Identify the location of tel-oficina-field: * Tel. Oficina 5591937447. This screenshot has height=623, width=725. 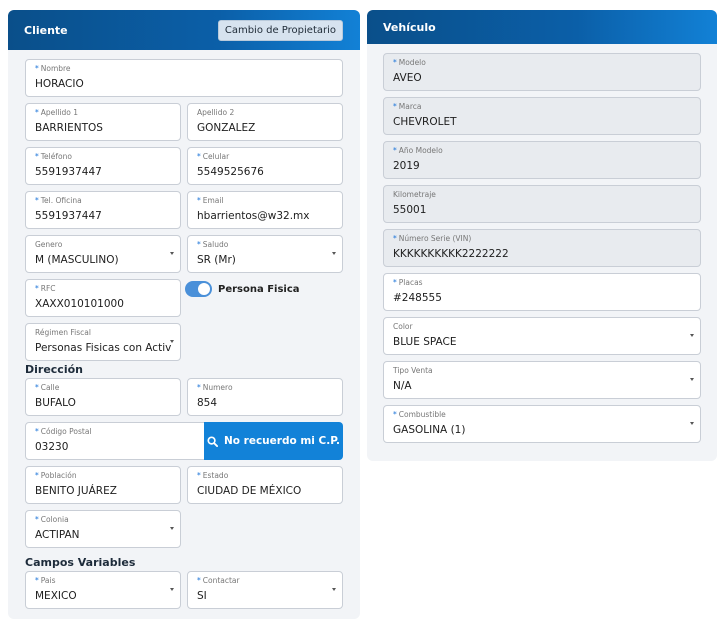
(103, 210).